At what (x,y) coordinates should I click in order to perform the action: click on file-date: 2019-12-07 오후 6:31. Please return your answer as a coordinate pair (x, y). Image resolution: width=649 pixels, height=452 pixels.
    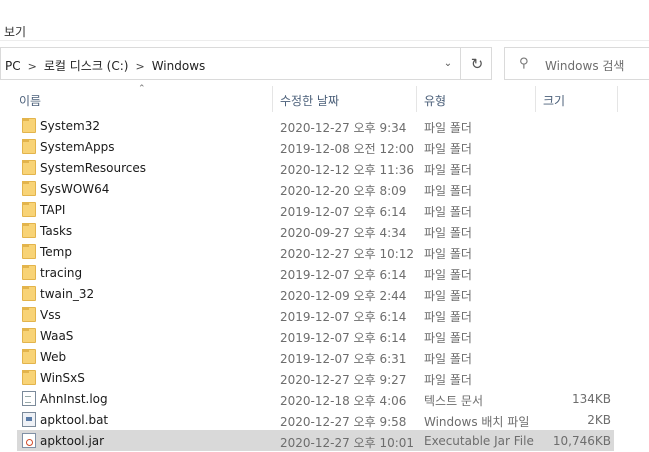
    Looking at the image, I should click on (343, 359).